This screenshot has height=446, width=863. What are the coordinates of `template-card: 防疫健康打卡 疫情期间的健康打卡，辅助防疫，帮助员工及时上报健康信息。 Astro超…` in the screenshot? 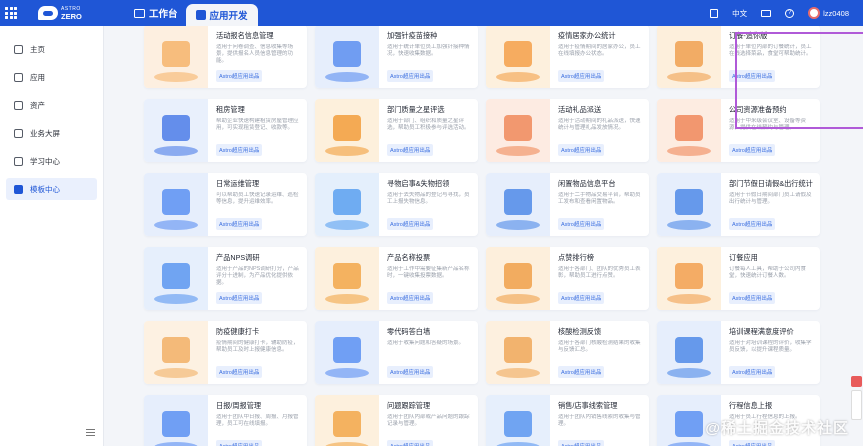 It's located at (225, 352).